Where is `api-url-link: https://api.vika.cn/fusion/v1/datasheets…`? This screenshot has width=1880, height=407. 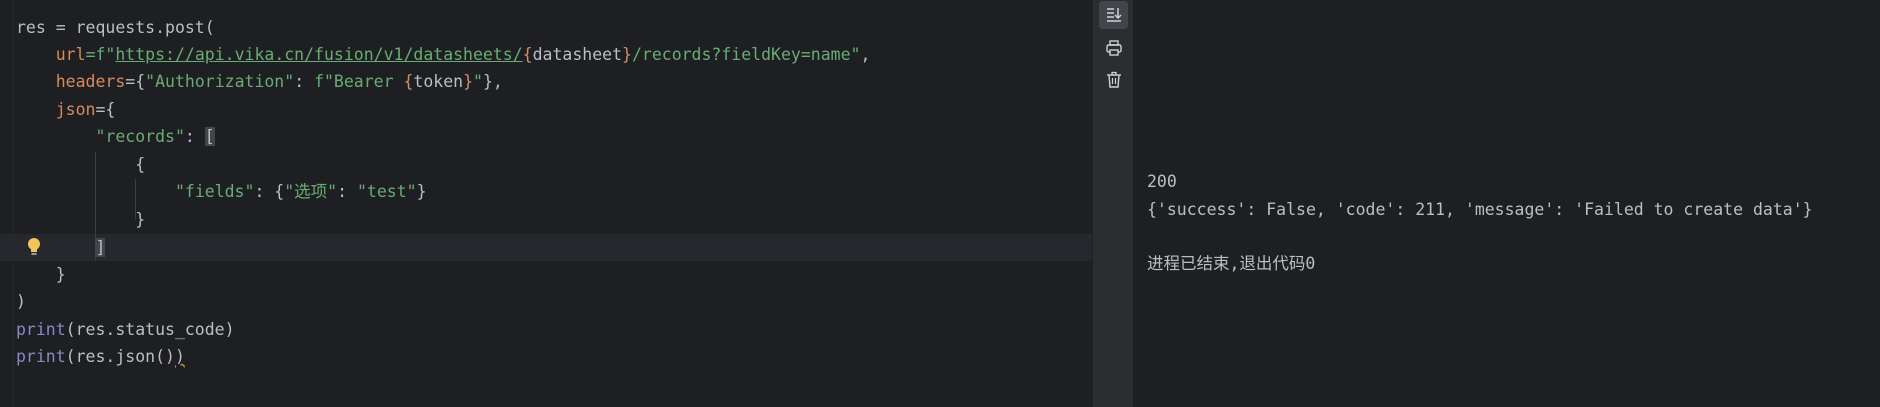
api-url-link: https://api.vika.cn/fusion/v1/datasheets… is located at coordinates (318, 54).